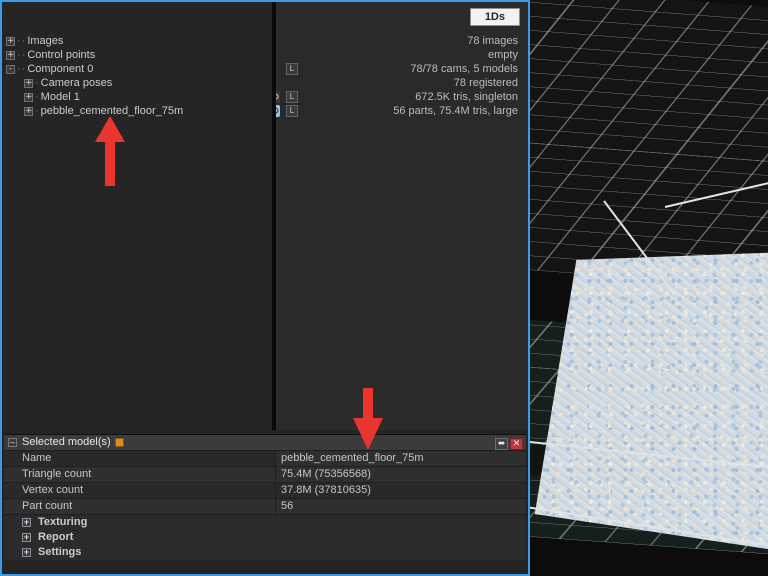 The height and width of the screenshot is (576, 768). Describe the element at coordinates (12, 442) in the screenshot. I see `collapse-icon: –` at that location.